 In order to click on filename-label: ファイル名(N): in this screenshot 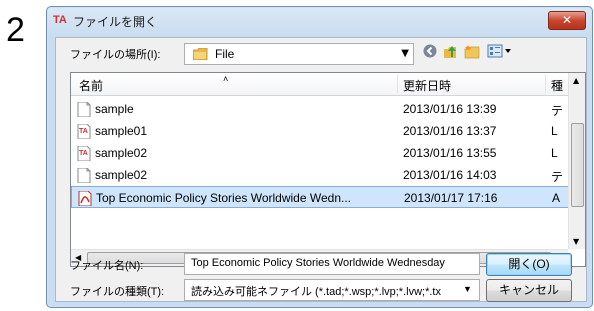, I will do `click(107, 266)`.